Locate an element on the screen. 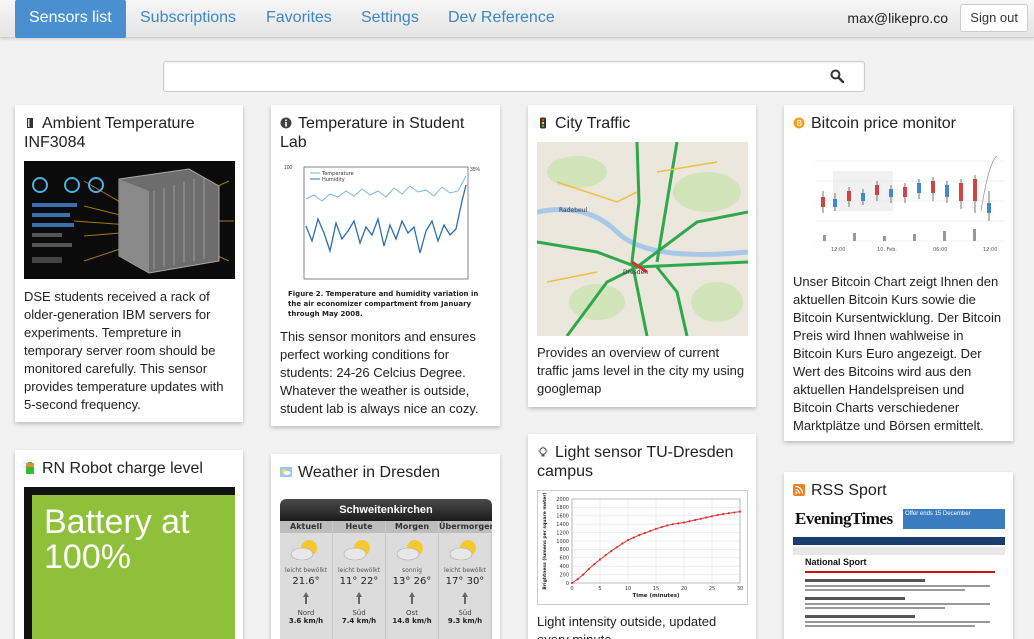 The width and height of the screenshot is (1034, 639). battery-icon is located at coordinates (30, 468).